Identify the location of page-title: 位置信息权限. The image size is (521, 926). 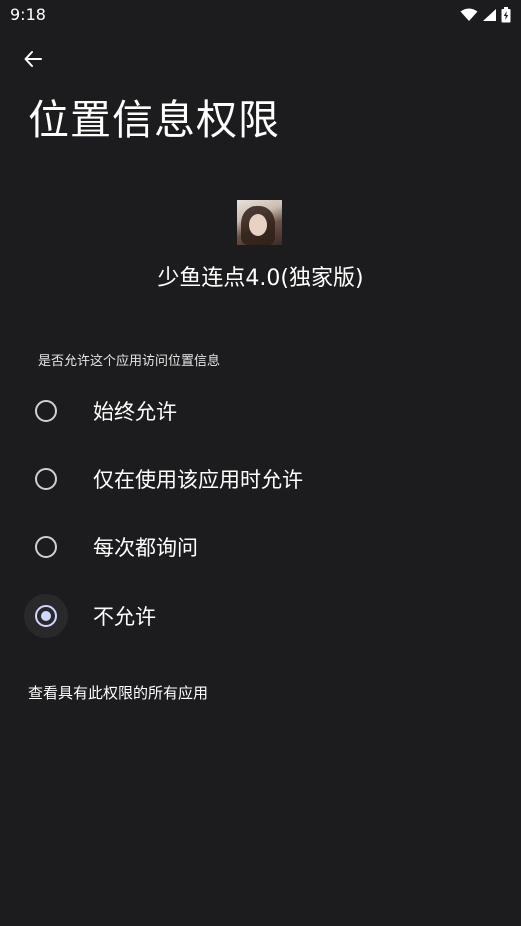
(154, 120).